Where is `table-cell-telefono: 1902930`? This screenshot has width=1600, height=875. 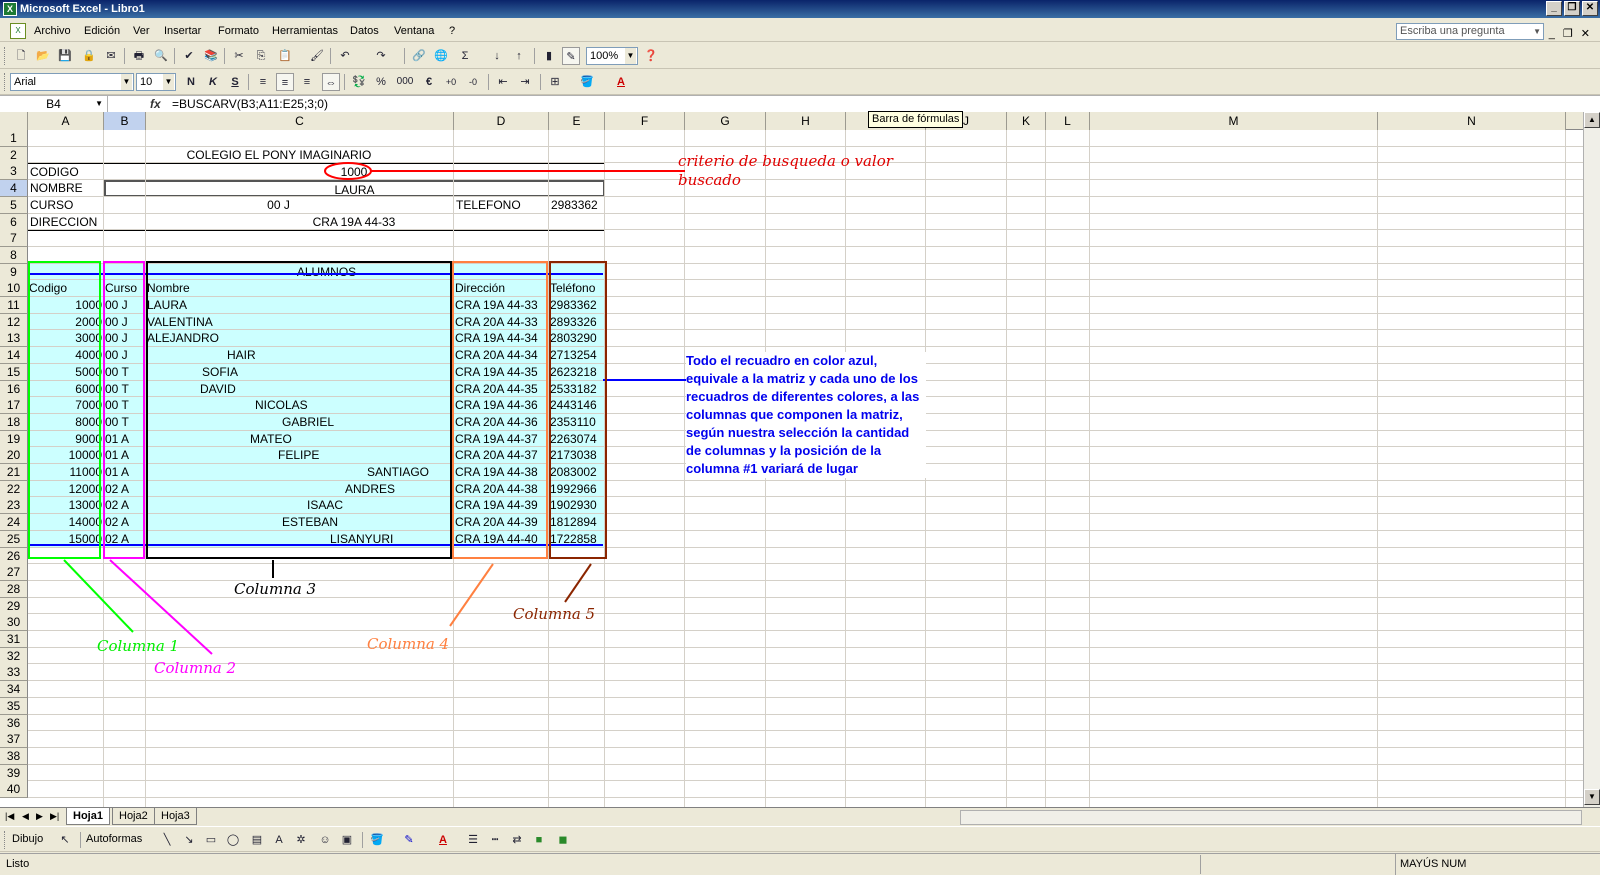 table-cell-telefono: 1902930 is located at coordinates (577, 505).